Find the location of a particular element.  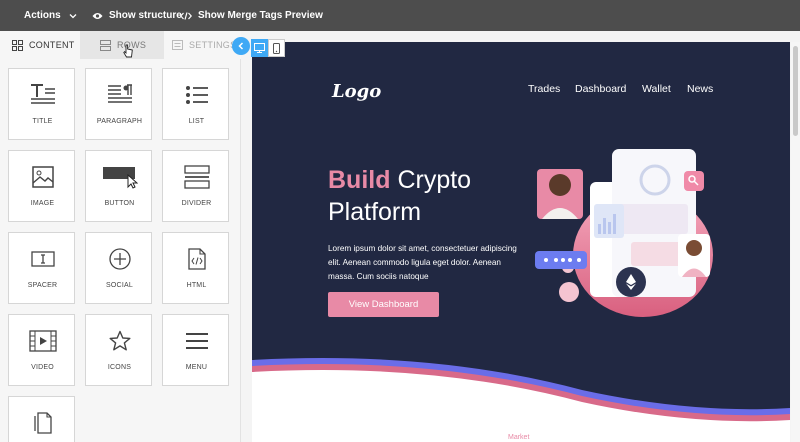

block-label: SOCIAL is located at coordinates (119, 285).